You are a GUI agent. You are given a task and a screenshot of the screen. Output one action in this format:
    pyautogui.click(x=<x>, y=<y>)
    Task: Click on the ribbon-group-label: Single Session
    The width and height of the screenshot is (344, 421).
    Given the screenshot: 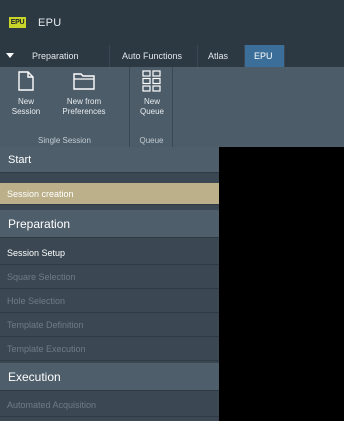 What is the action you would take?
    pyautogui.click(x=64, y=140)
    